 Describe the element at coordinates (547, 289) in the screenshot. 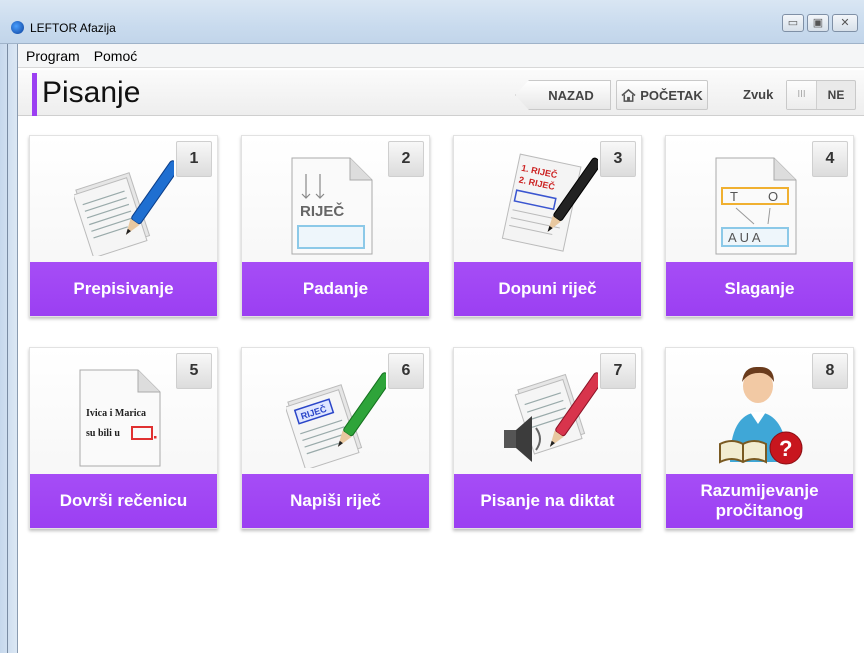

I see `tile-label: Dopuni riječ` at that location.